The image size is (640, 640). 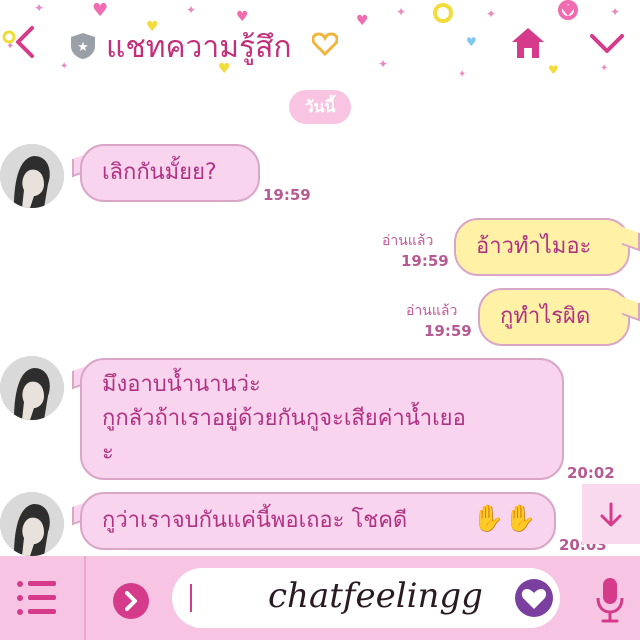 What do you see at coordinates (131, 601) in the screenshot?
I see `expand-chevron-button` at bounding box center [131, 601].